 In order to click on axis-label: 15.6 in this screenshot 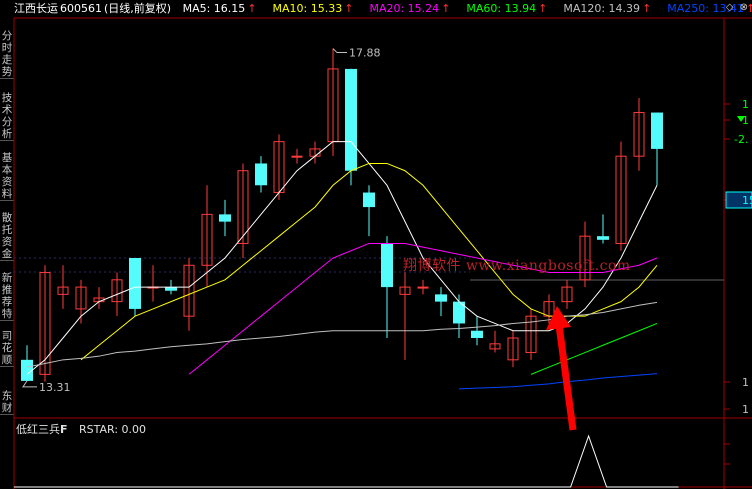, I will do `click(747, 200)`.